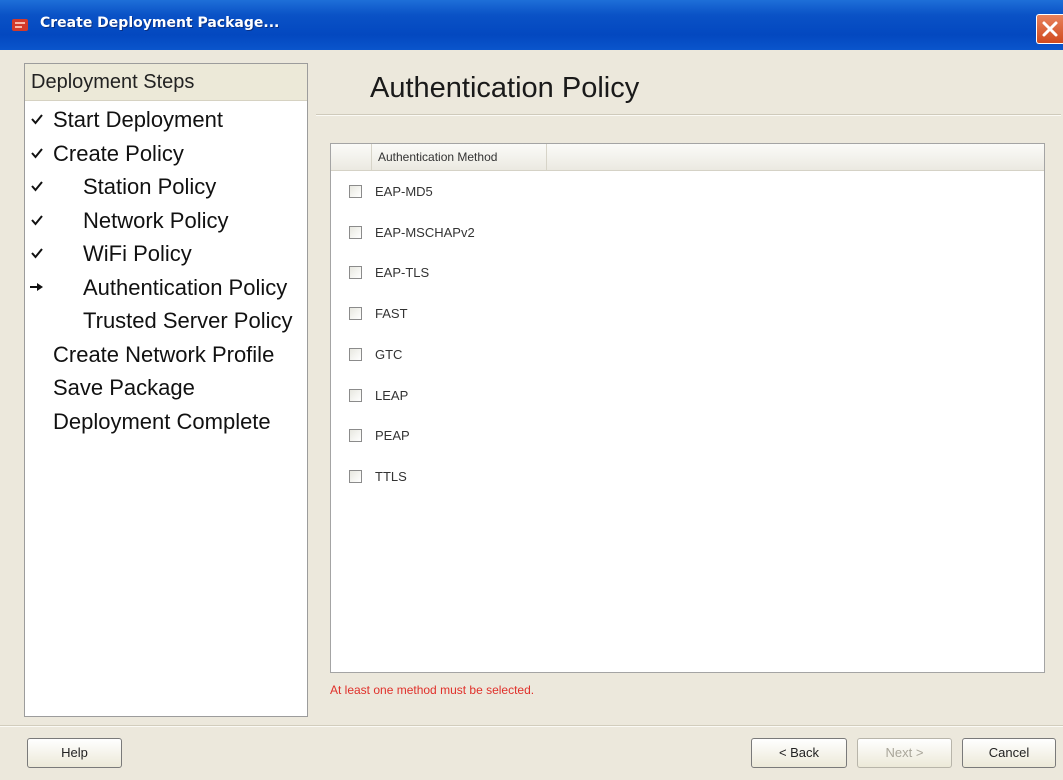 The height and width of the screenshot is (780, 1063). I want to click on step-label: Network Policy, so click(156, 220).